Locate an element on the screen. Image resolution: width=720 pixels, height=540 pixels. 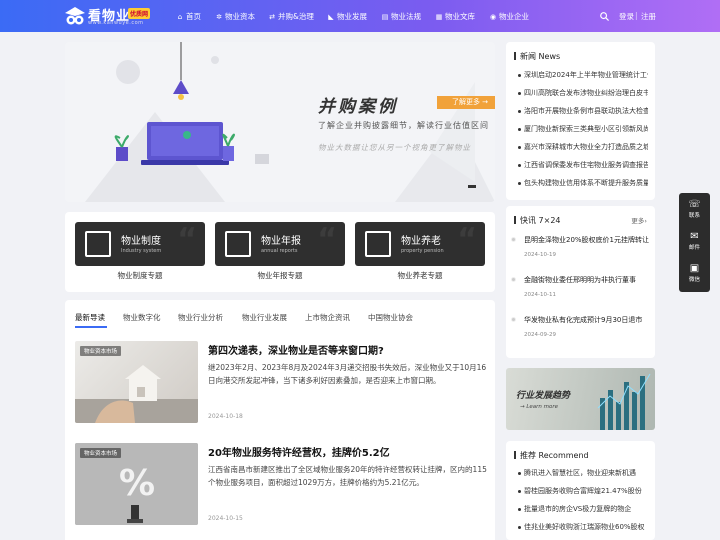
topic-en: annual reports is located at coordinates (279, 251).